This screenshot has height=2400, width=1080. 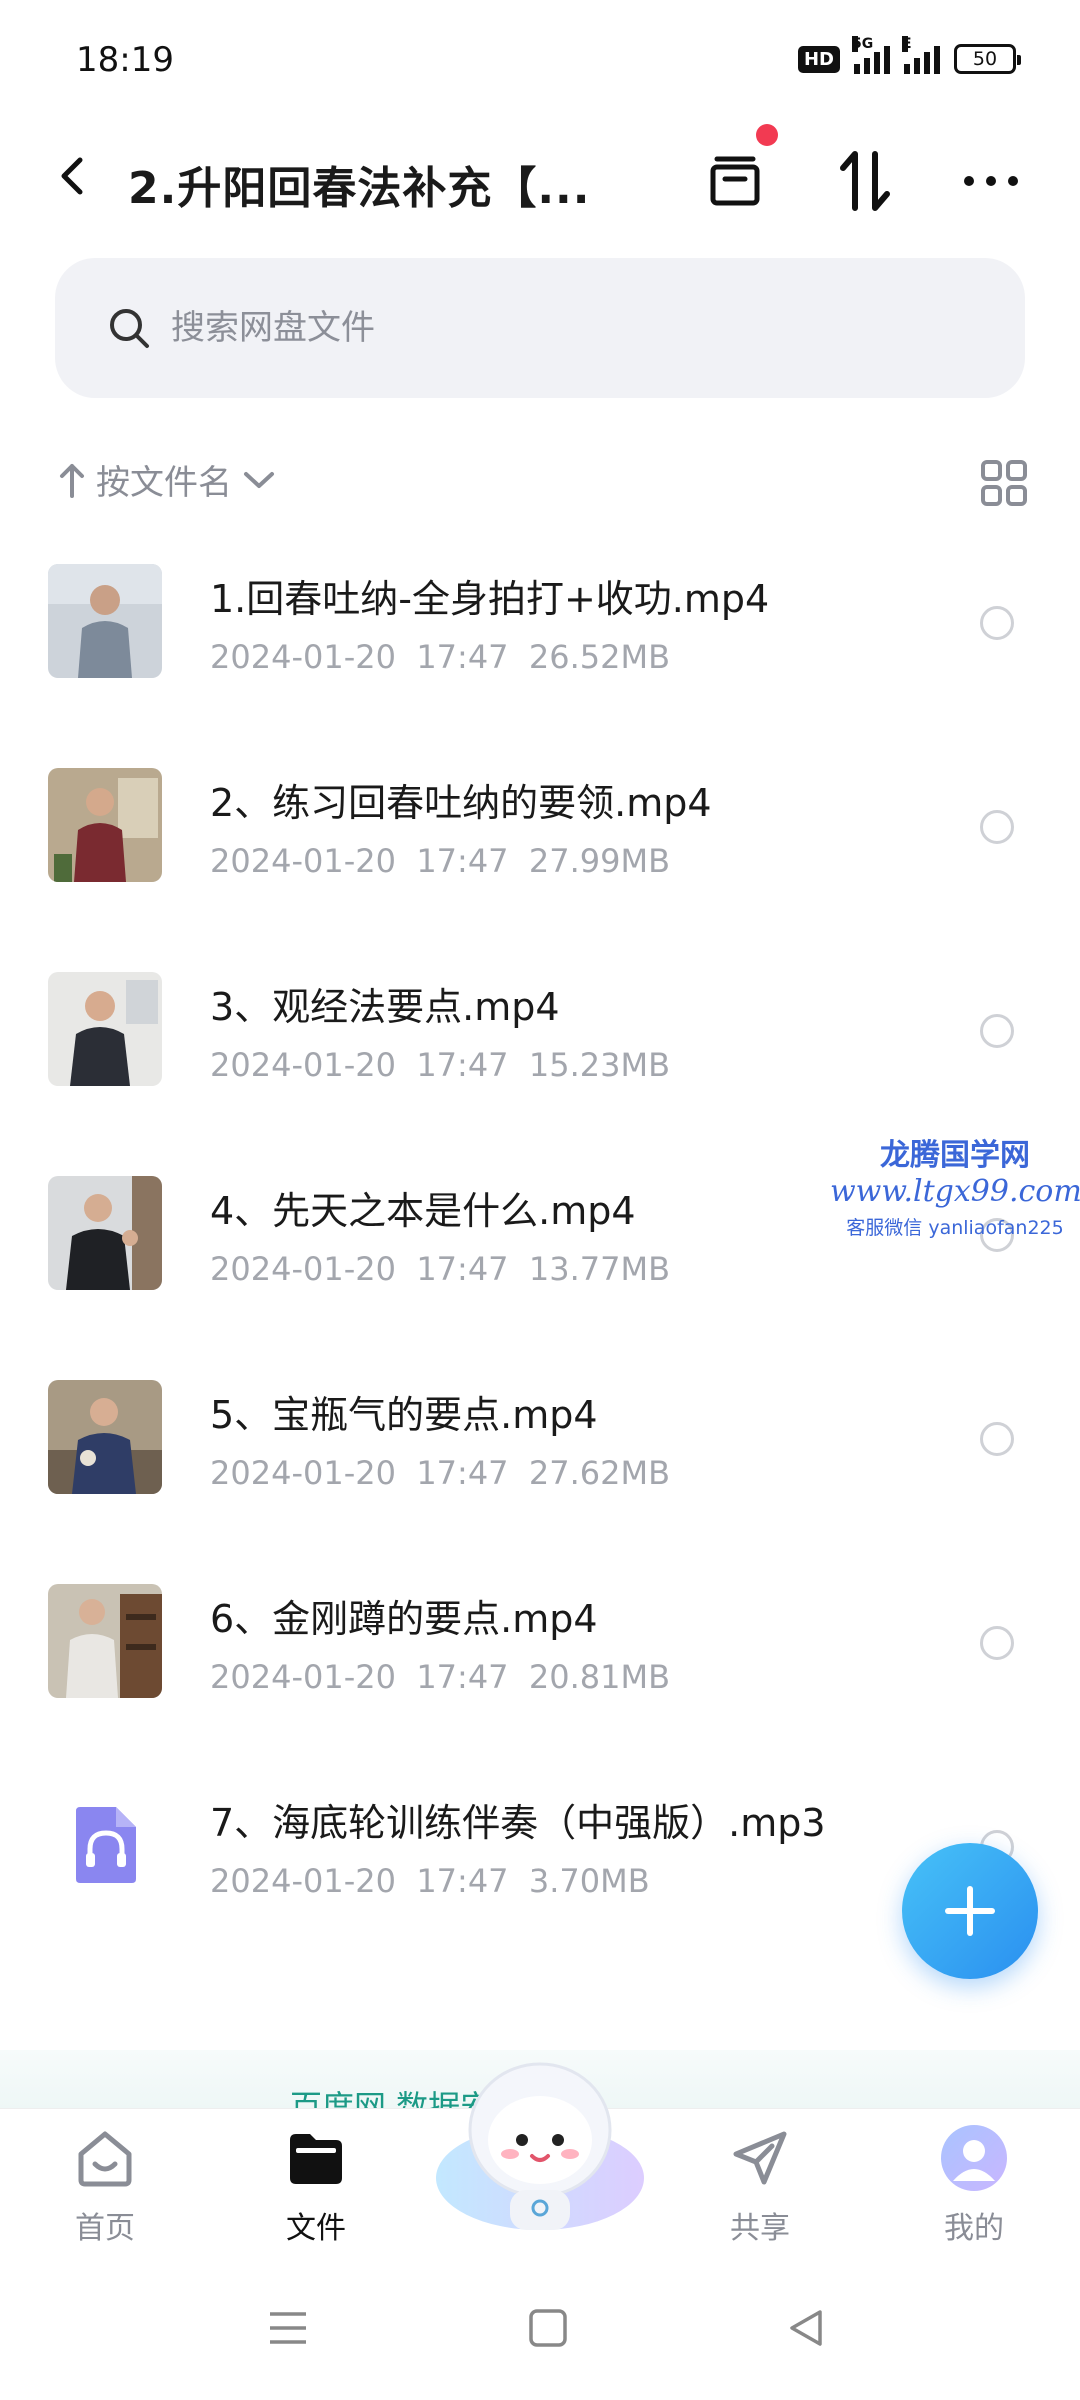 I want to click on system-nav-bar, so click(x=540, y=2329).